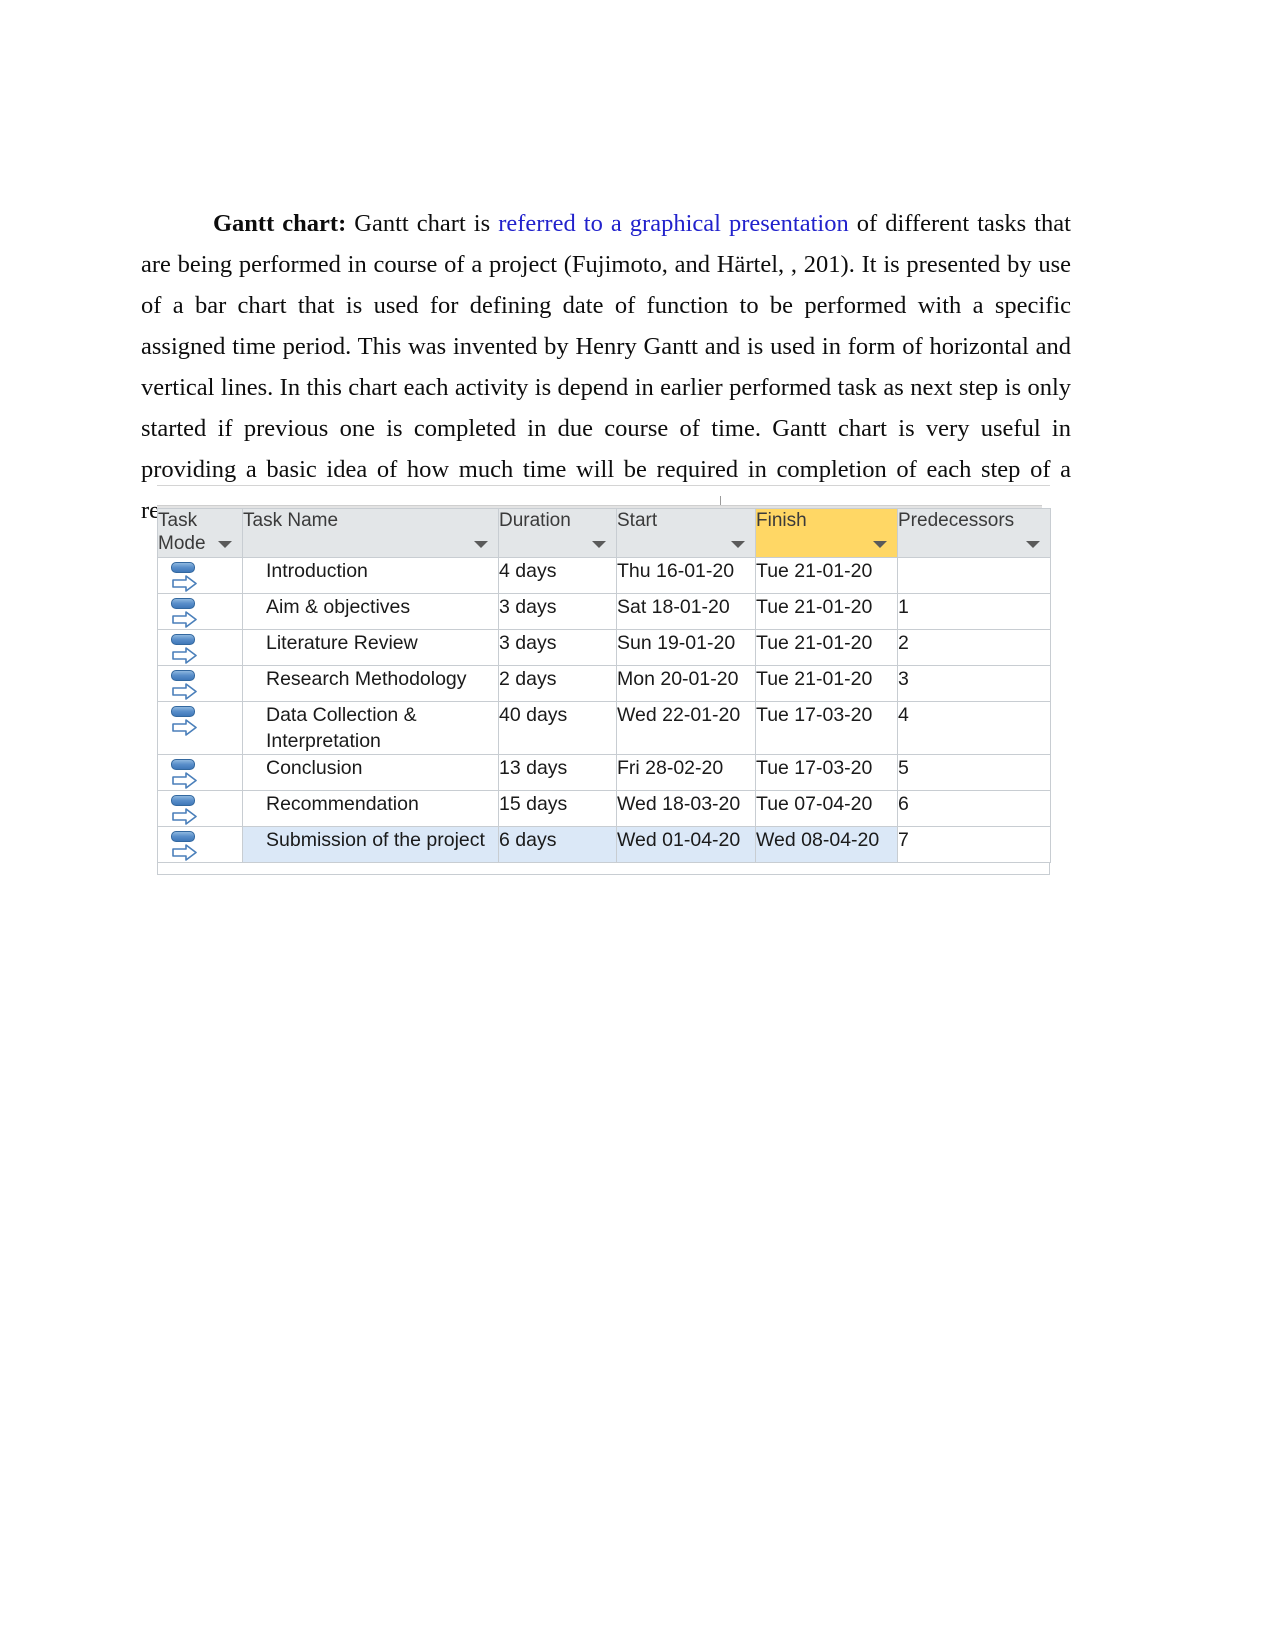 This screenshot has width=1275, height=1651. What do you see at coordinates (826, 844) in the screenshot?
I see `cell-finish: Wed 08-04-20` at bounding box center [826, 844].